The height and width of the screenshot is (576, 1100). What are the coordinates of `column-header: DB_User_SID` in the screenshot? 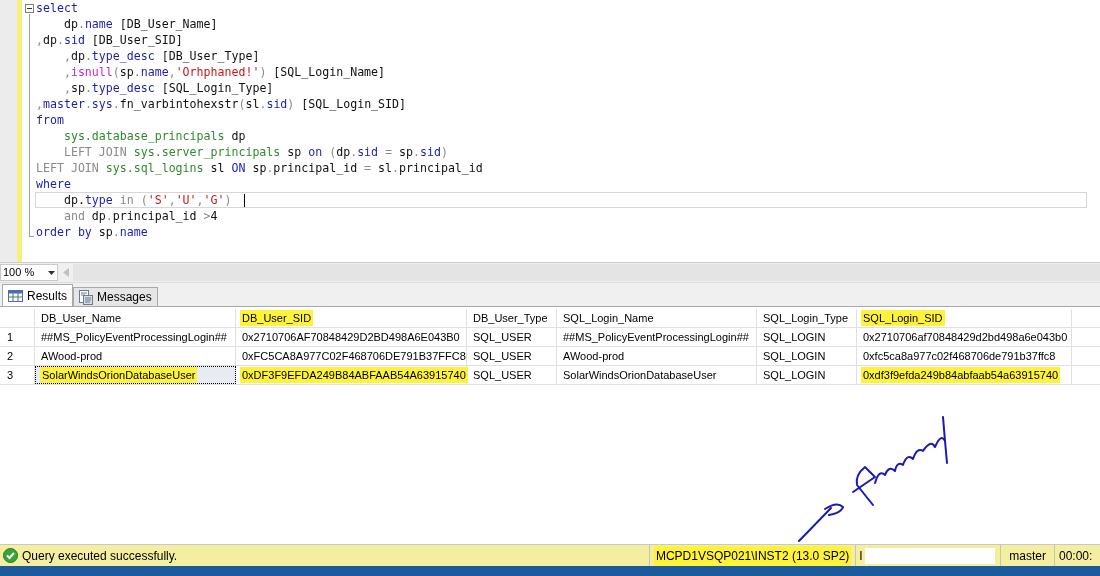 It's located at (277, 318).